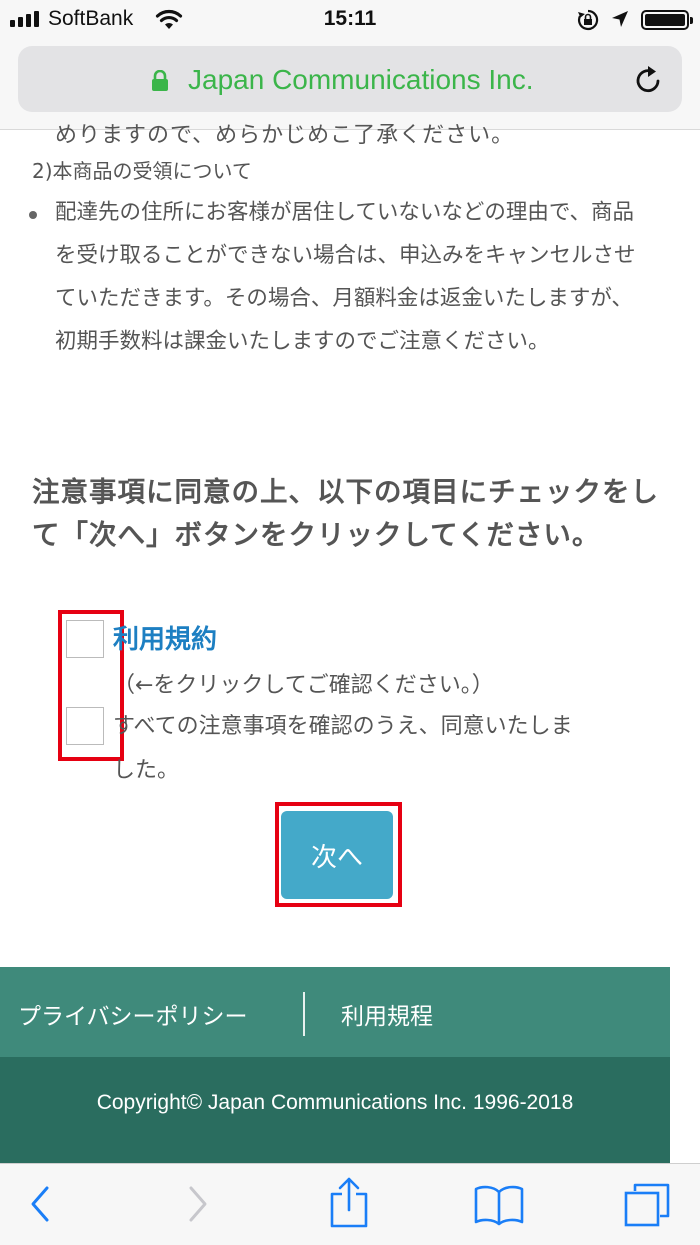 The image size is (700, 1245). Describe the element at coordinates (338, 854) in the screenshot. I see `button-highlight` at that location.